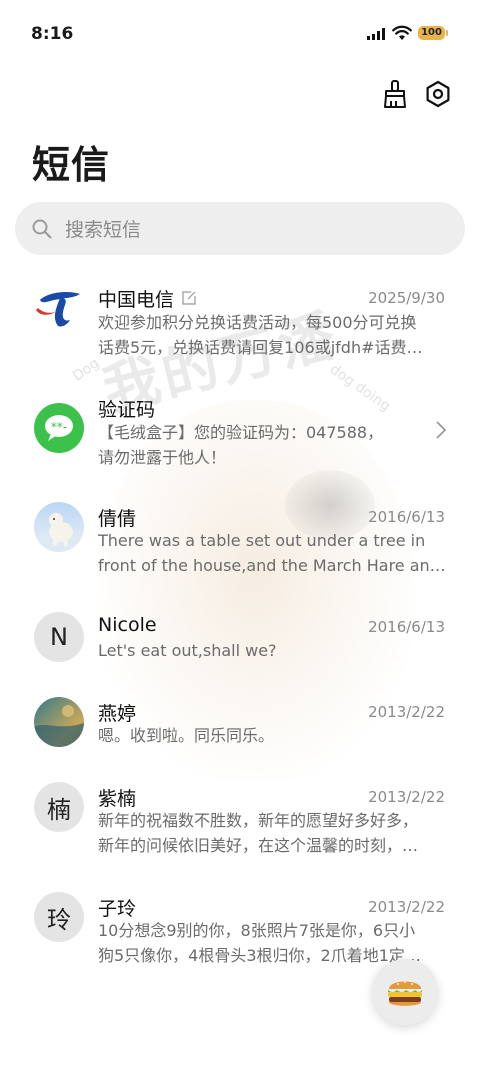  I want to click on contact-name: 子玲, so click(117, 909).